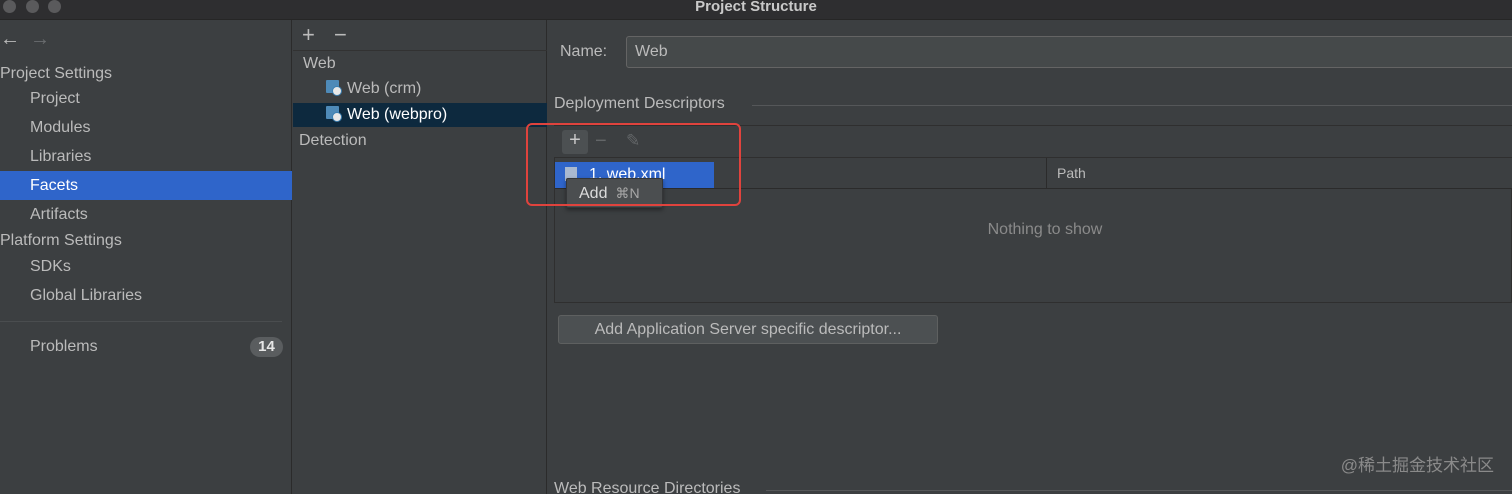 This screenshot has height=494, width=1512. Describe the element at coordinates (146, 127) in the screenshot. I see `sidebar-item-modules: Modules` at that location.